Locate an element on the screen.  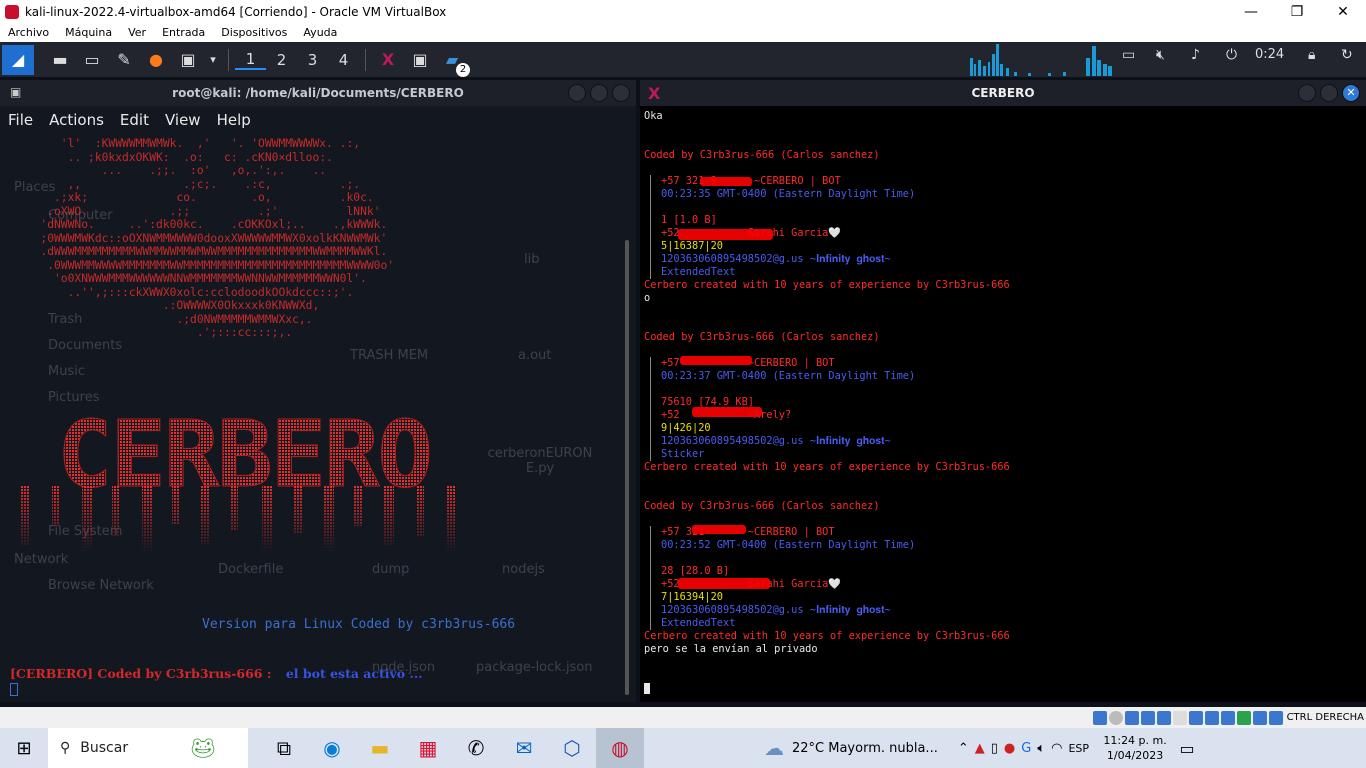
edge-icon: ◉ is located at coordinates (332, 748).